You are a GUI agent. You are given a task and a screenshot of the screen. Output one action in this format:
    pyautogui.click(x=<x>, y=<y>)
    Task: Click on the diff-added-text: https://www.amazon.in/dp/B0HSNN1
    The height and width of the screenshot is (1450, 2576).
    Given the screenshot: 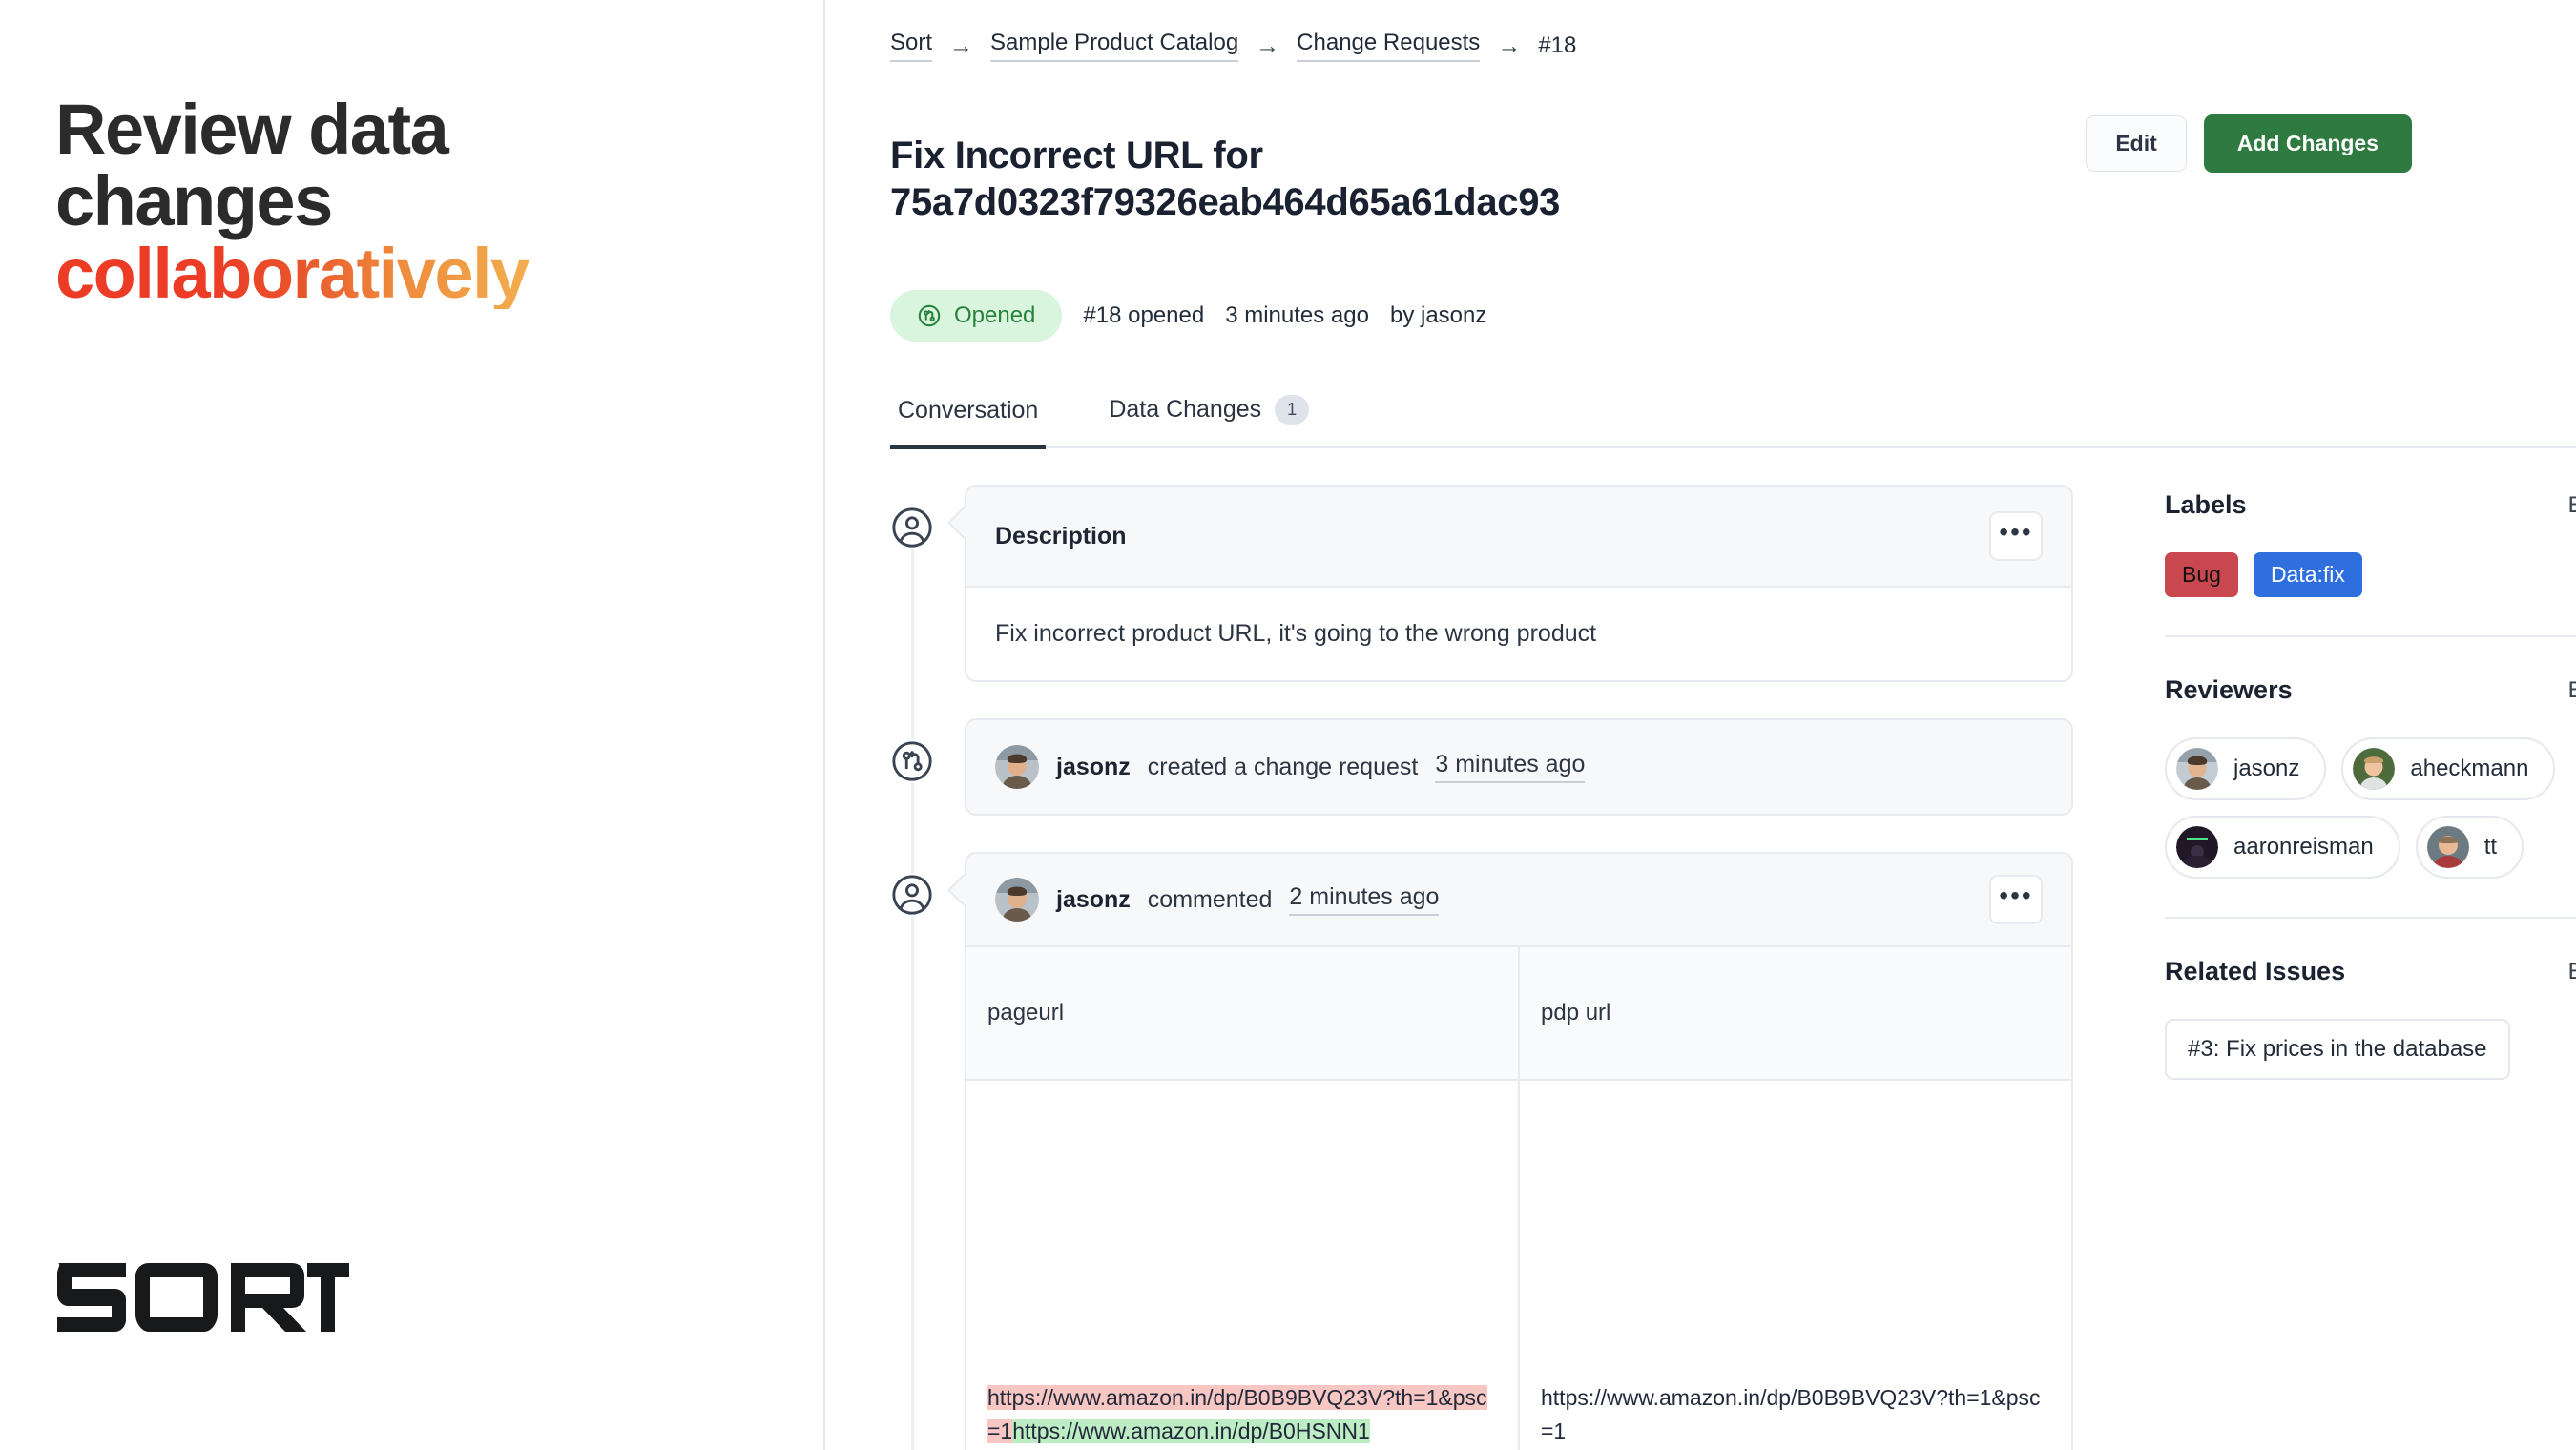 What is the action you would take?
    pyautogui.click(x=1191, y=1431)
    